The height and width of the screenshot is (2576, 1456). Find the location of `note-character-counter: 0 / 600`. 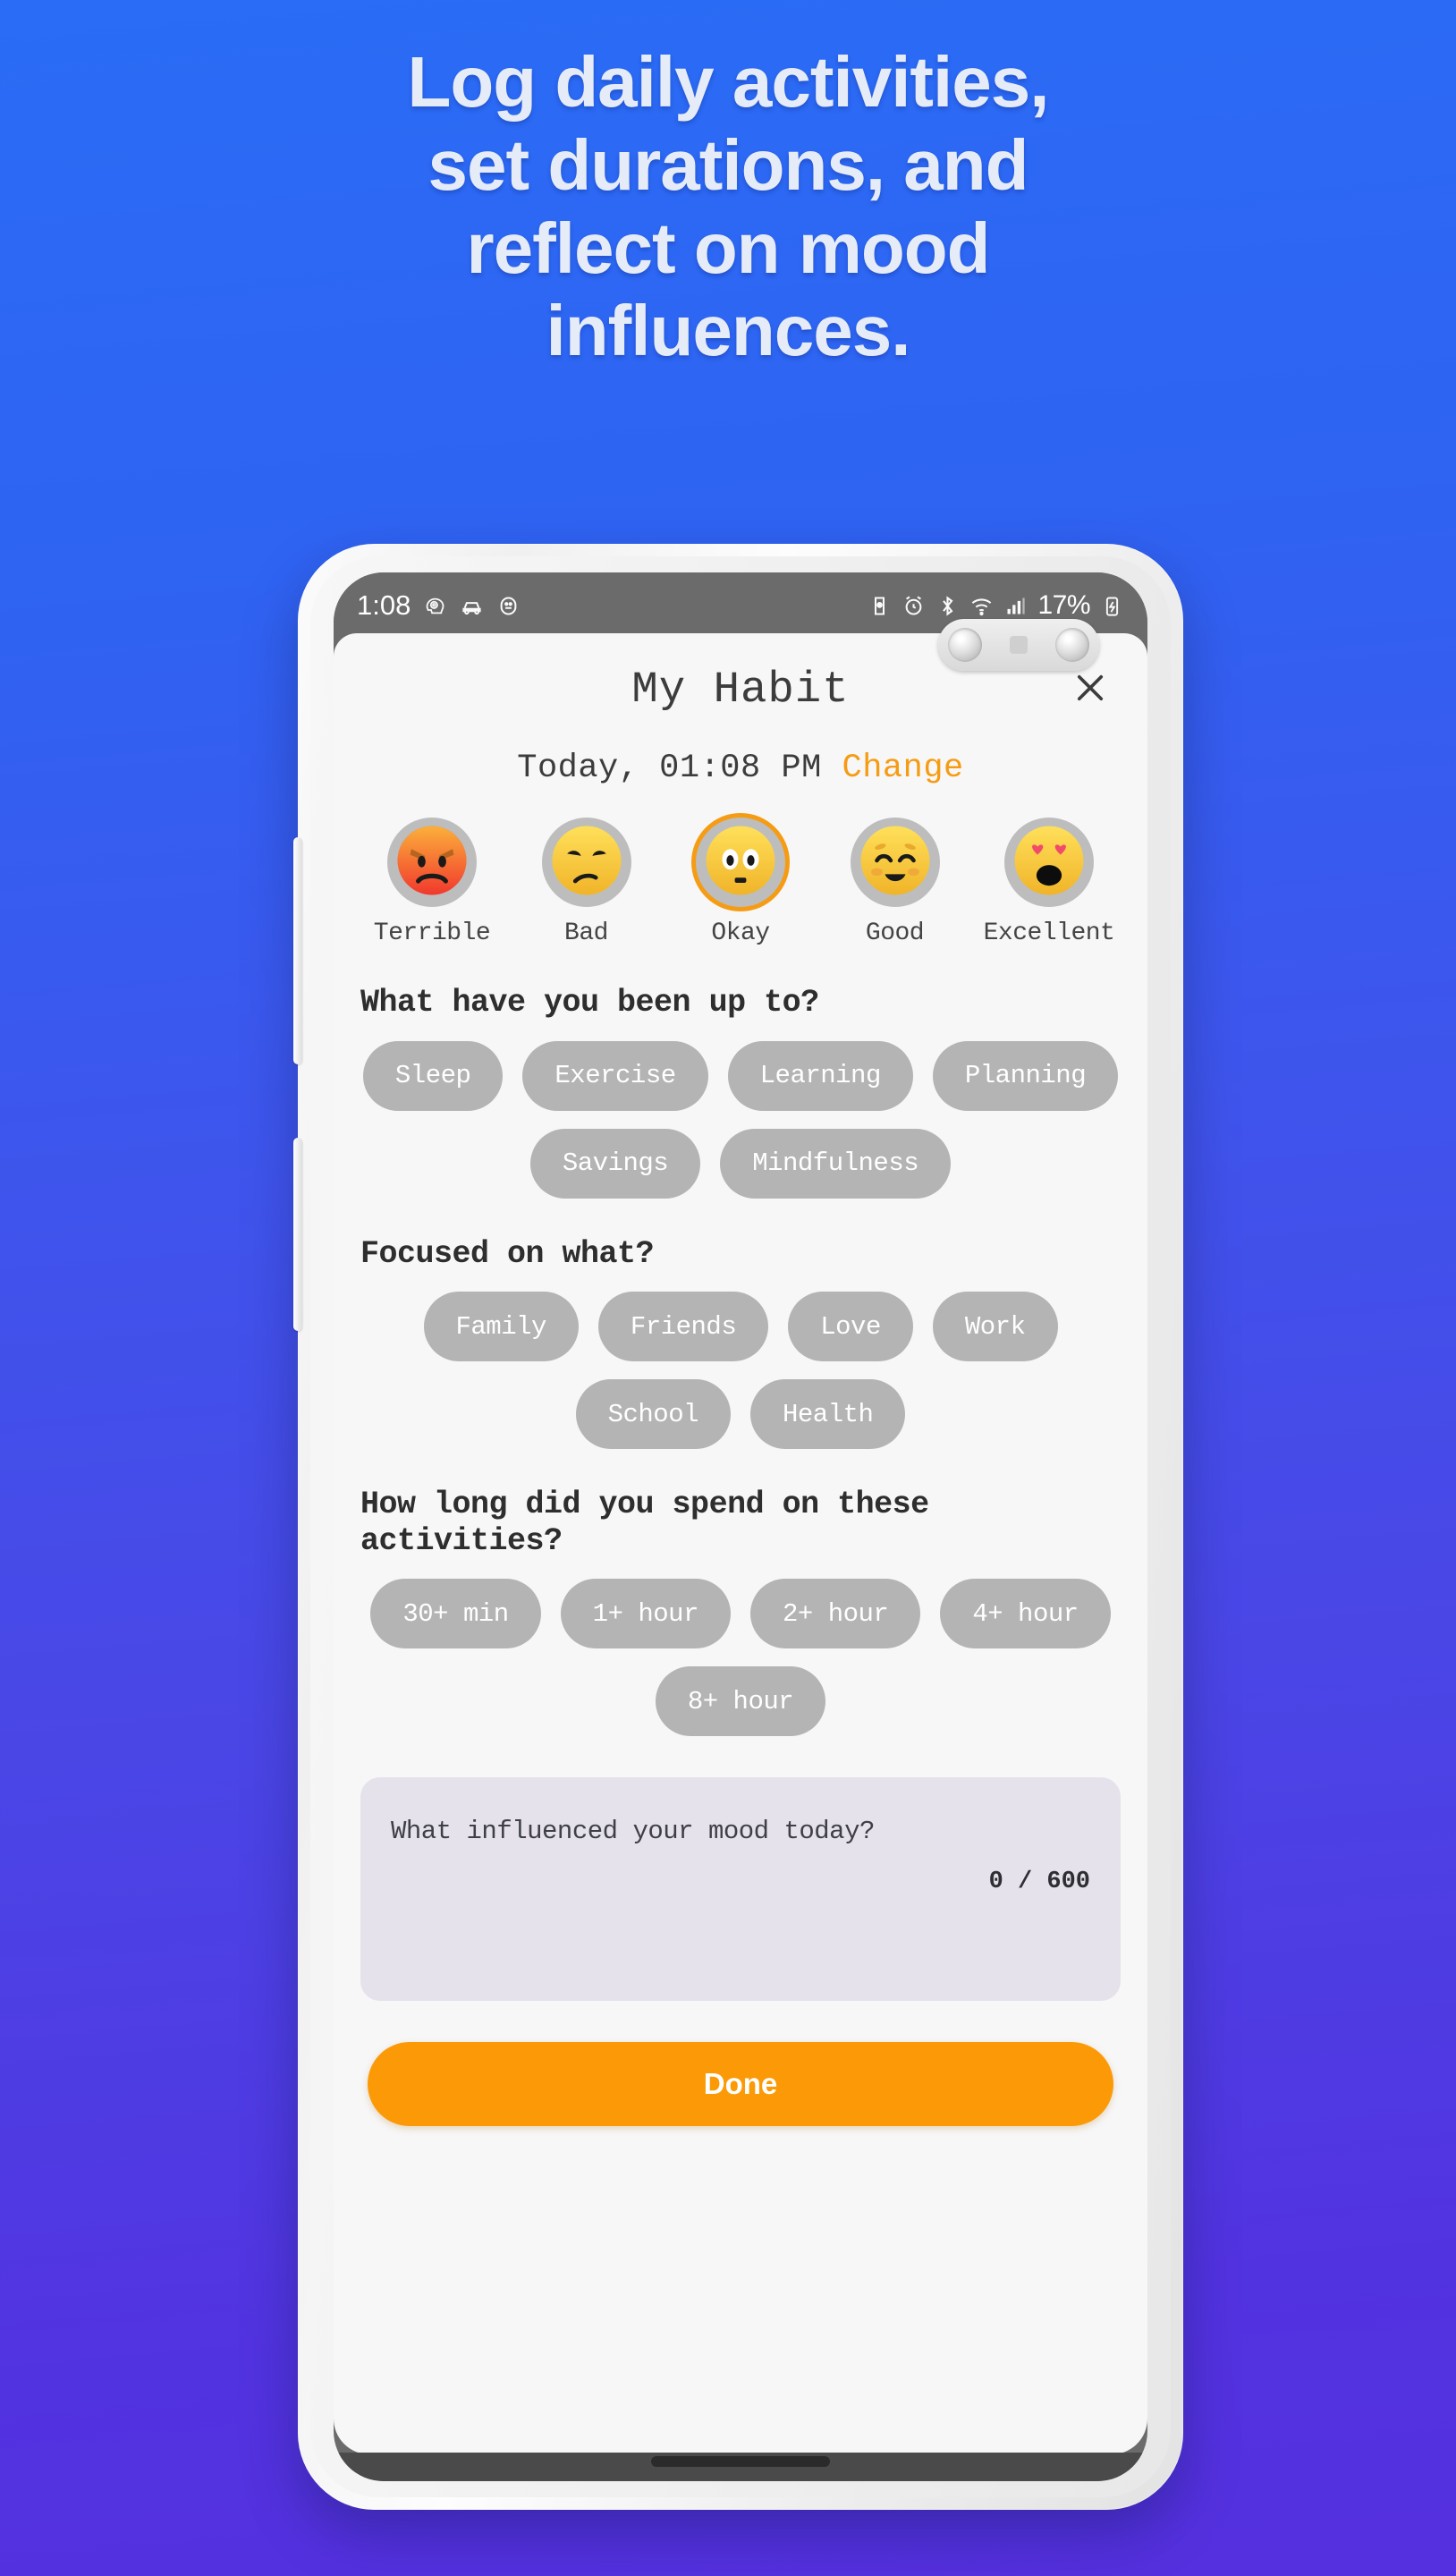

note-character-counter: 0 / 600 is located at coordinates (1039, 1882).